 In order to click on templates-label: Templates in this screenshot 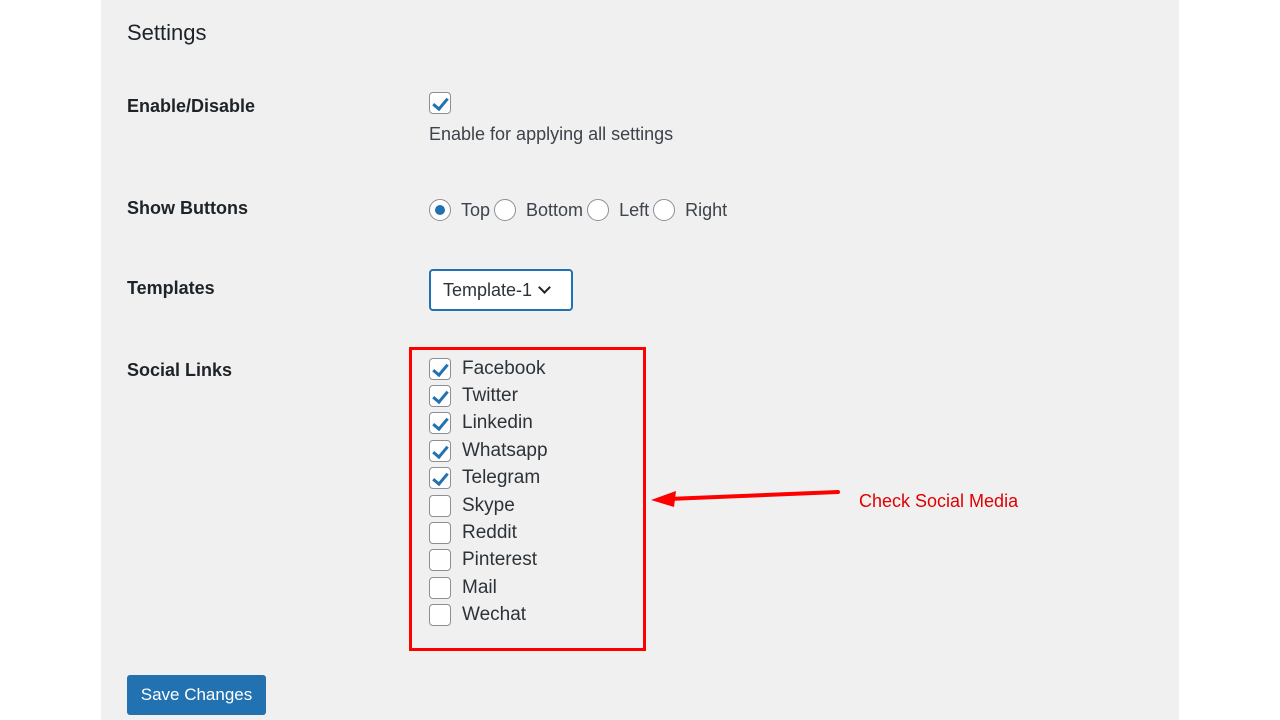, I will do `click(171, 288)`.